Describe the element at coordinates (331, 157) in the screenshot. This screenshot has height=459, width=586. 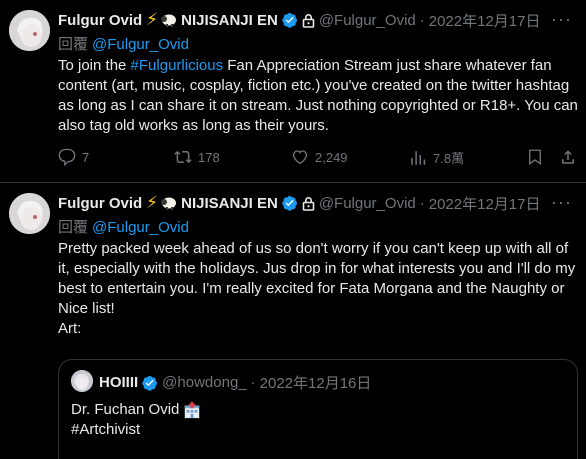
I see `like-count: 2,249` at that location.